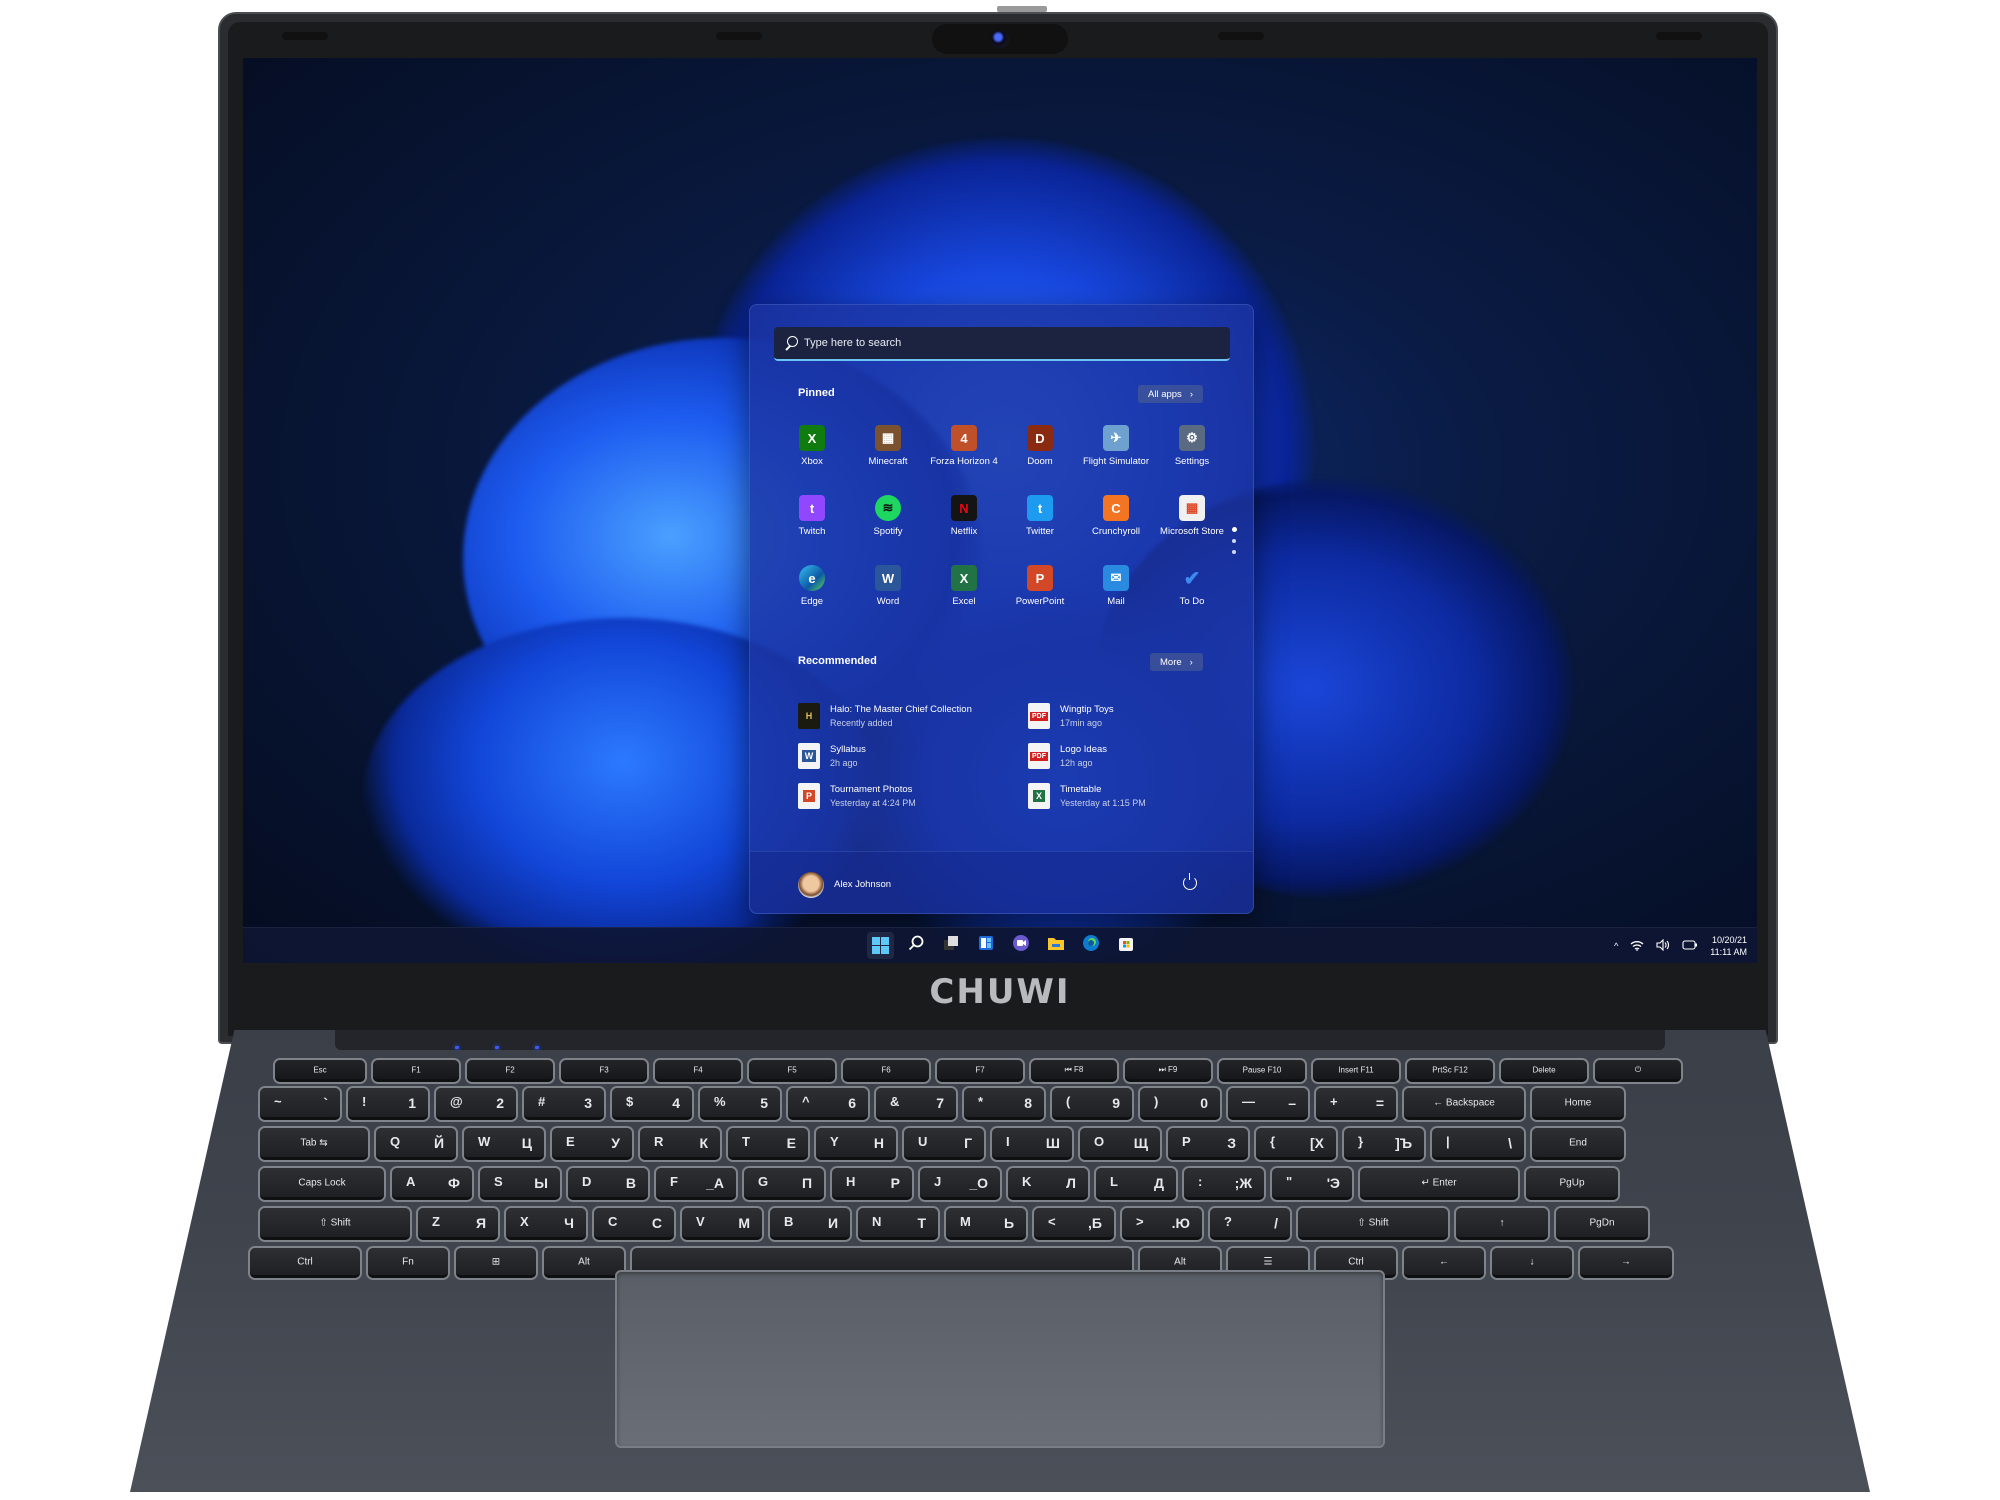 This screenshot has height=1500, width=2000. I want to click on key-tab: Tab ⇆, so click(314, 1144).